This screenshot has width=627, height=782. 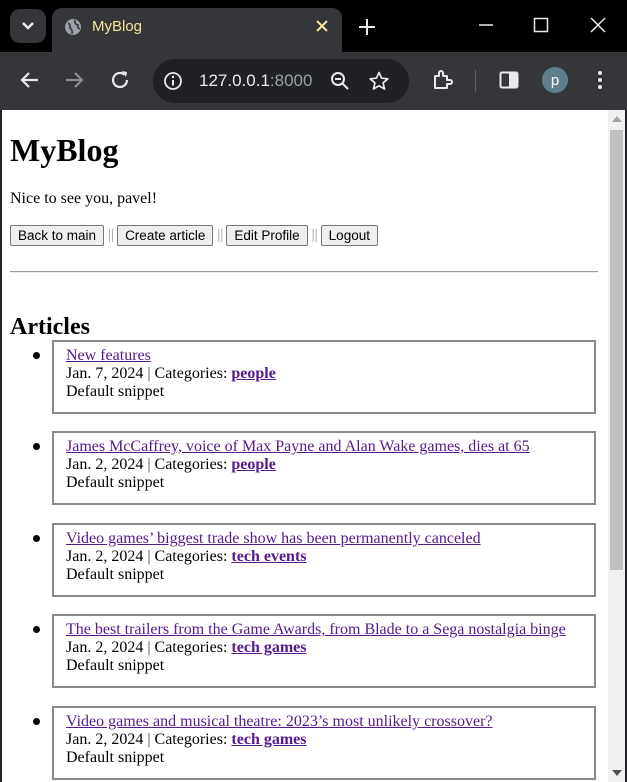 I want to click on maximize-icon, so click(x=541, y=25).